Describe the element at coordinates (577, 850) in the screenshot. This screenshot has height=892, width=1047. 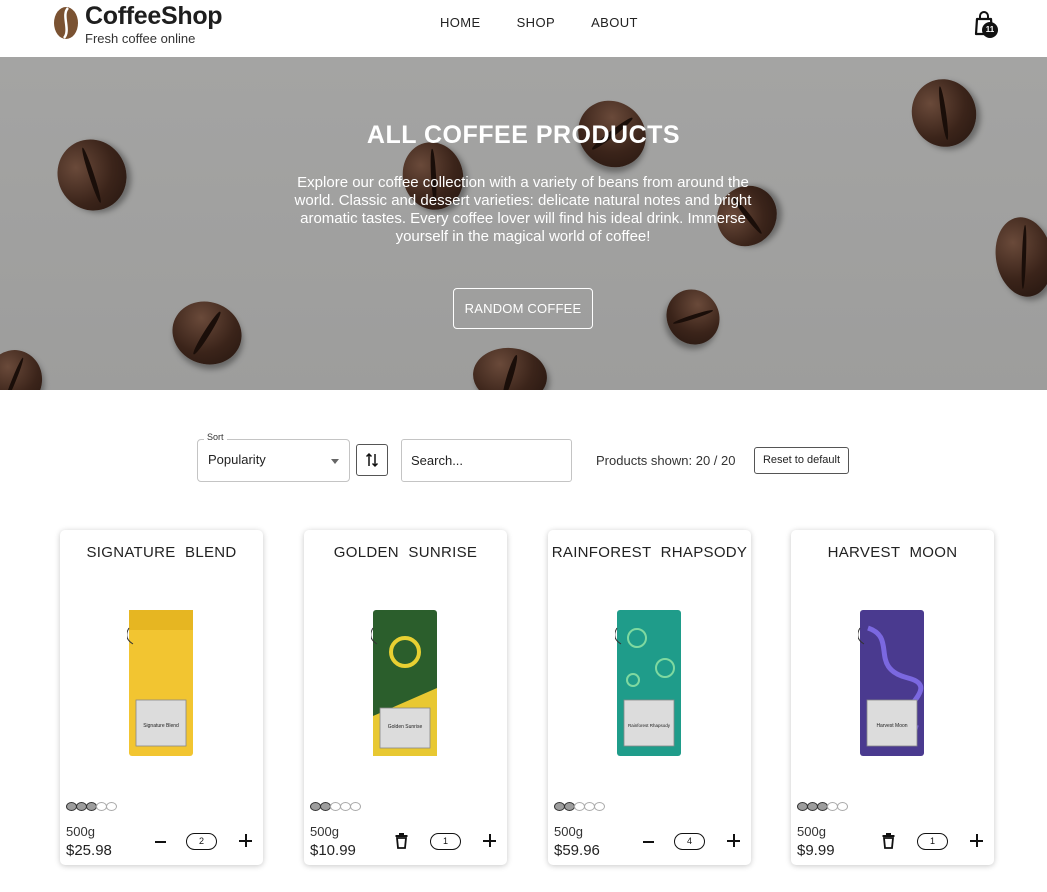
I see `product-price: $59.96` at that location.